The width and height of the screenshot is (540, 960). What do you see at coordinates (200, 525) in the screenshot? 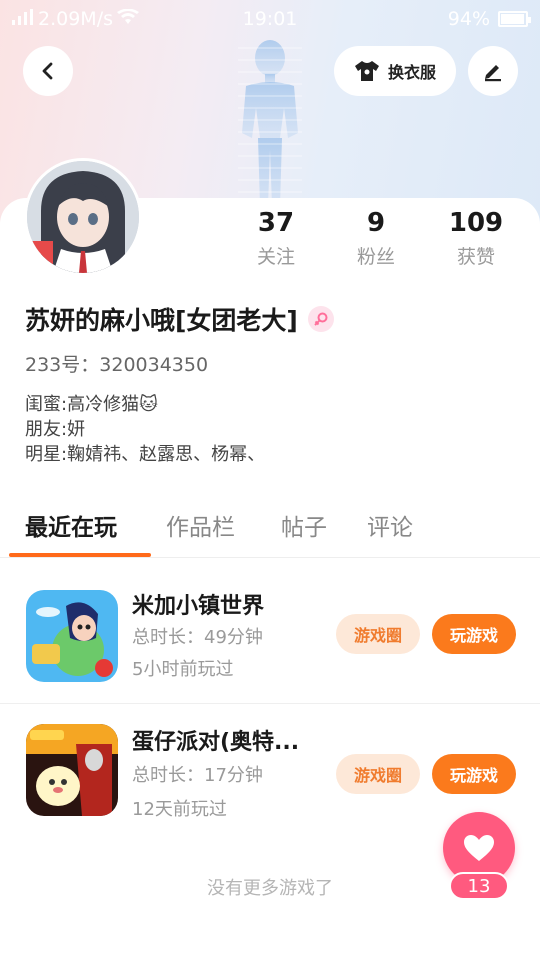
I see `tab-works: 作品栏` at bounding box center [200, 525].